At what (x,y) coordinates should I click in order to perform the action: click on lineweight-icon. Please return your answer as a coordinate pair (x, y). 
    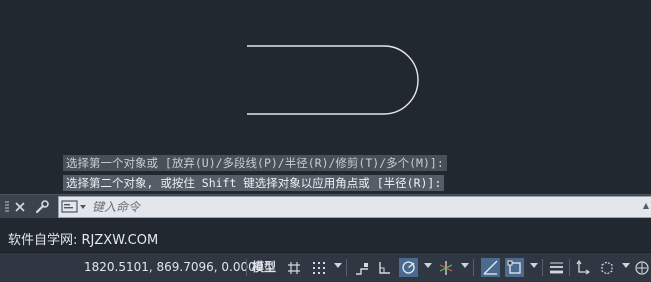
    Looking at the image, I should click on (556, 267).